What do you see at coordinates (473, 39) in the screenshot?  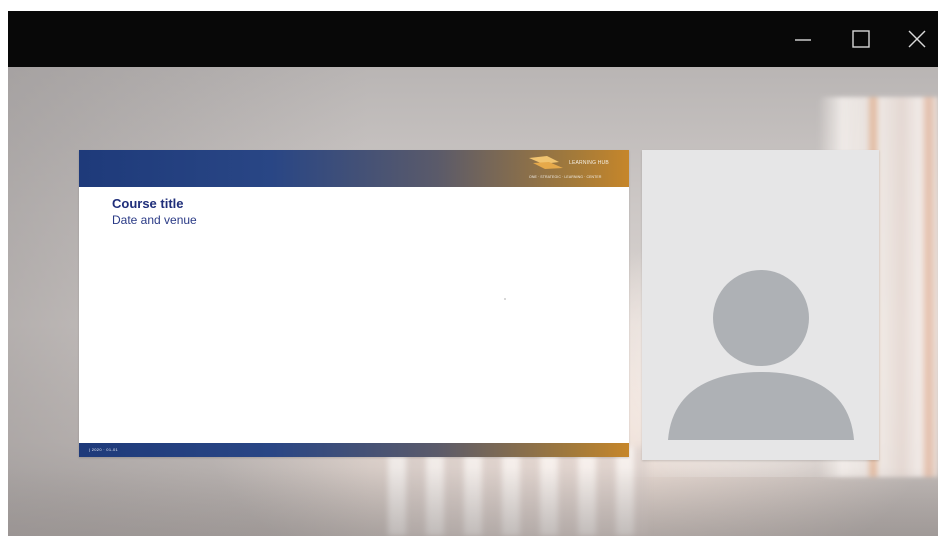 I see `title-bar` at bounding box center [473, 39].